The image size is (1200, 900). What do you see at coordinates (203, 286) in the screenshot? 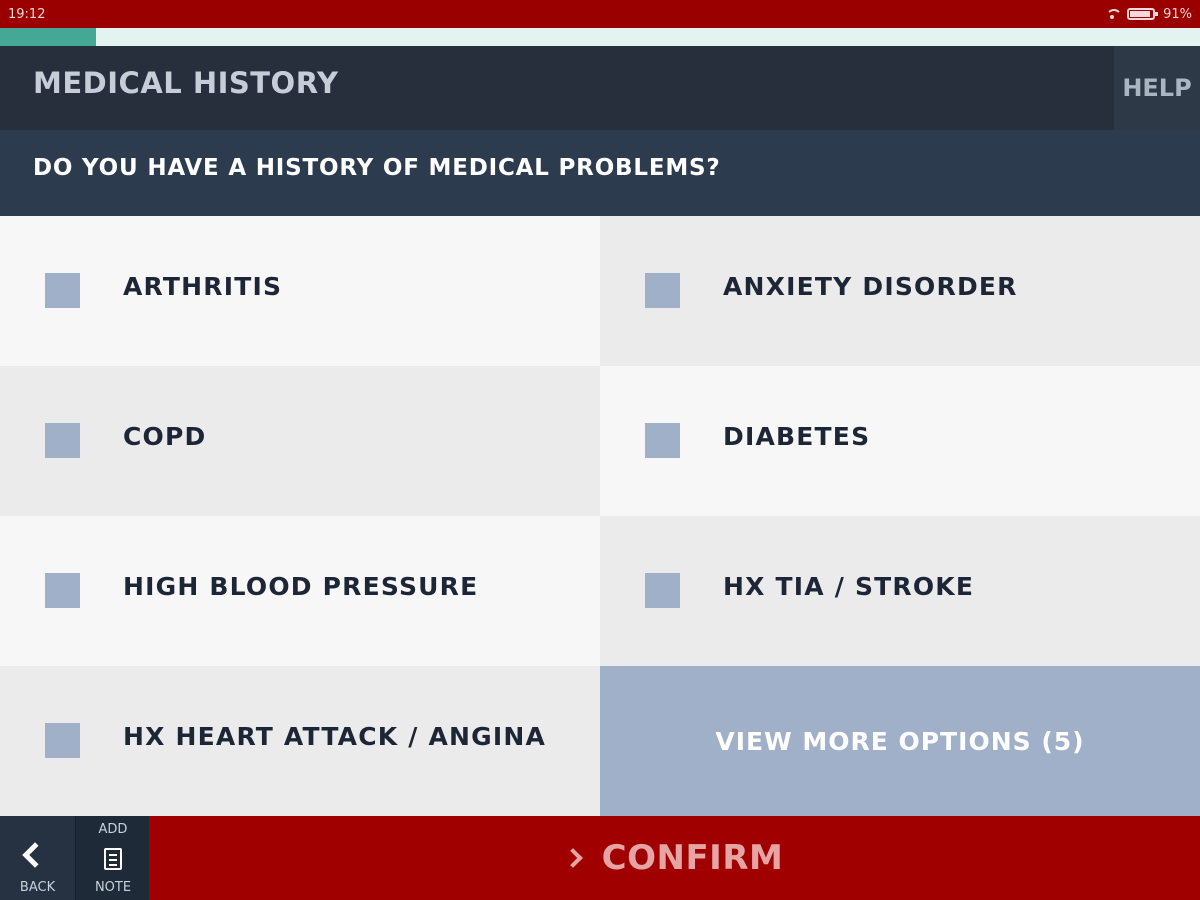
I see `option-label: ARTHRITIS` at bounding box center [203, 286].